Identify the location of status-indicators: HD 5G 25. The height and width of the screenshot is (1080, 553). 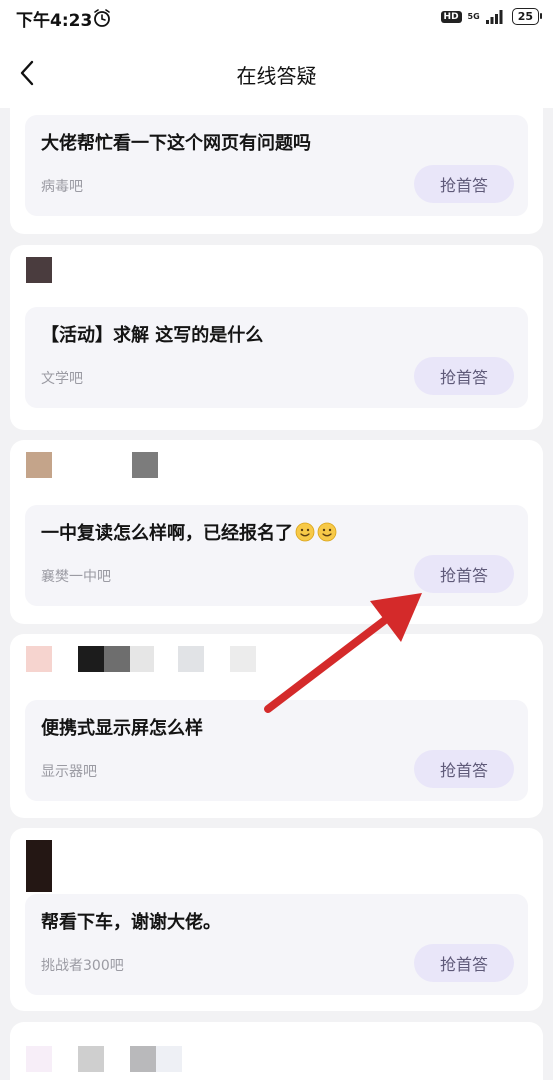
(491, 16).